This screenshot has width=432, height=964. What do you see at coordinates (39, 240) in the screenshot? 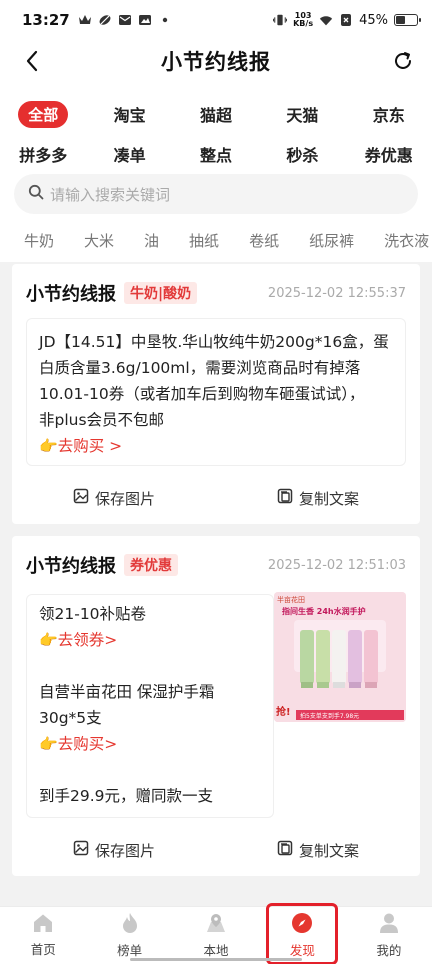
I see `keyword-tag: 牛奶` at bounding box center [39, 240].